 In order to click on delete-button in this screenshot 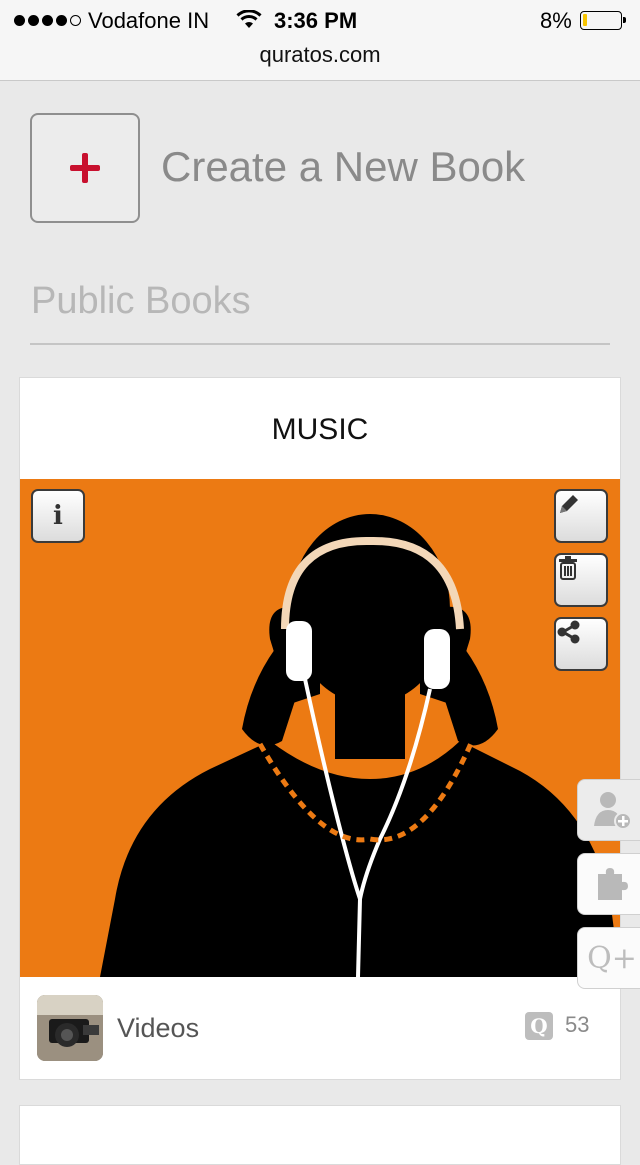, I will do `click(581, 580)`.